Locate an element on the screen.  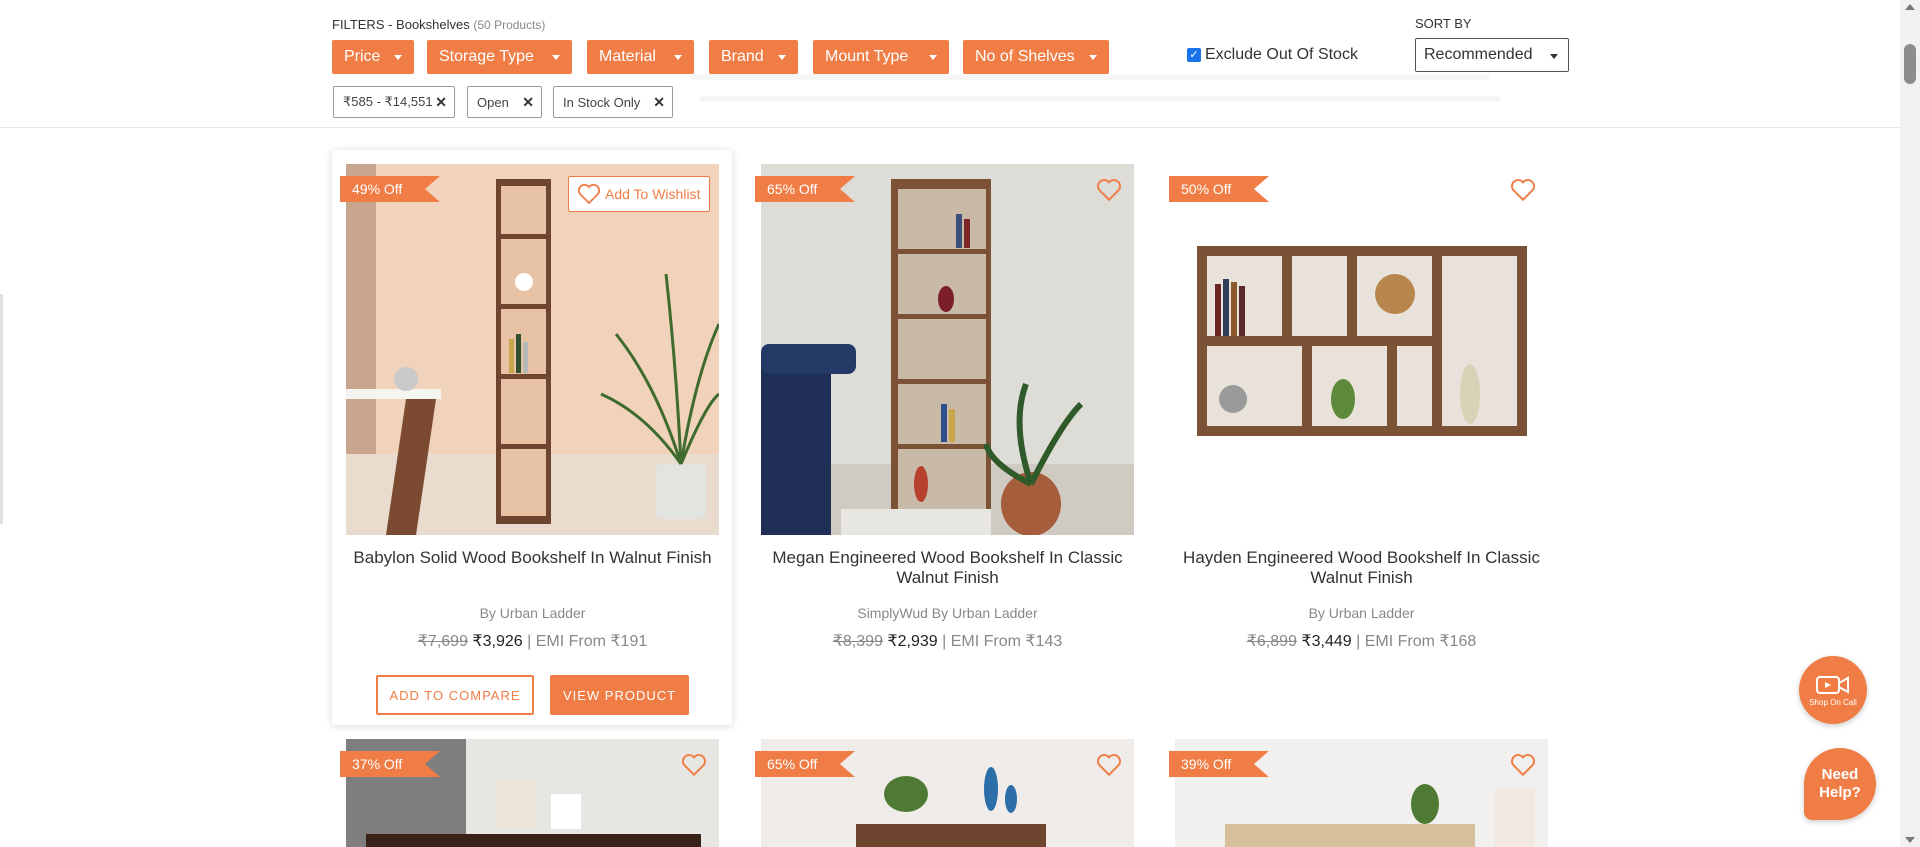
need-help-button: Need Help? is located at coordinates (1840, 784).